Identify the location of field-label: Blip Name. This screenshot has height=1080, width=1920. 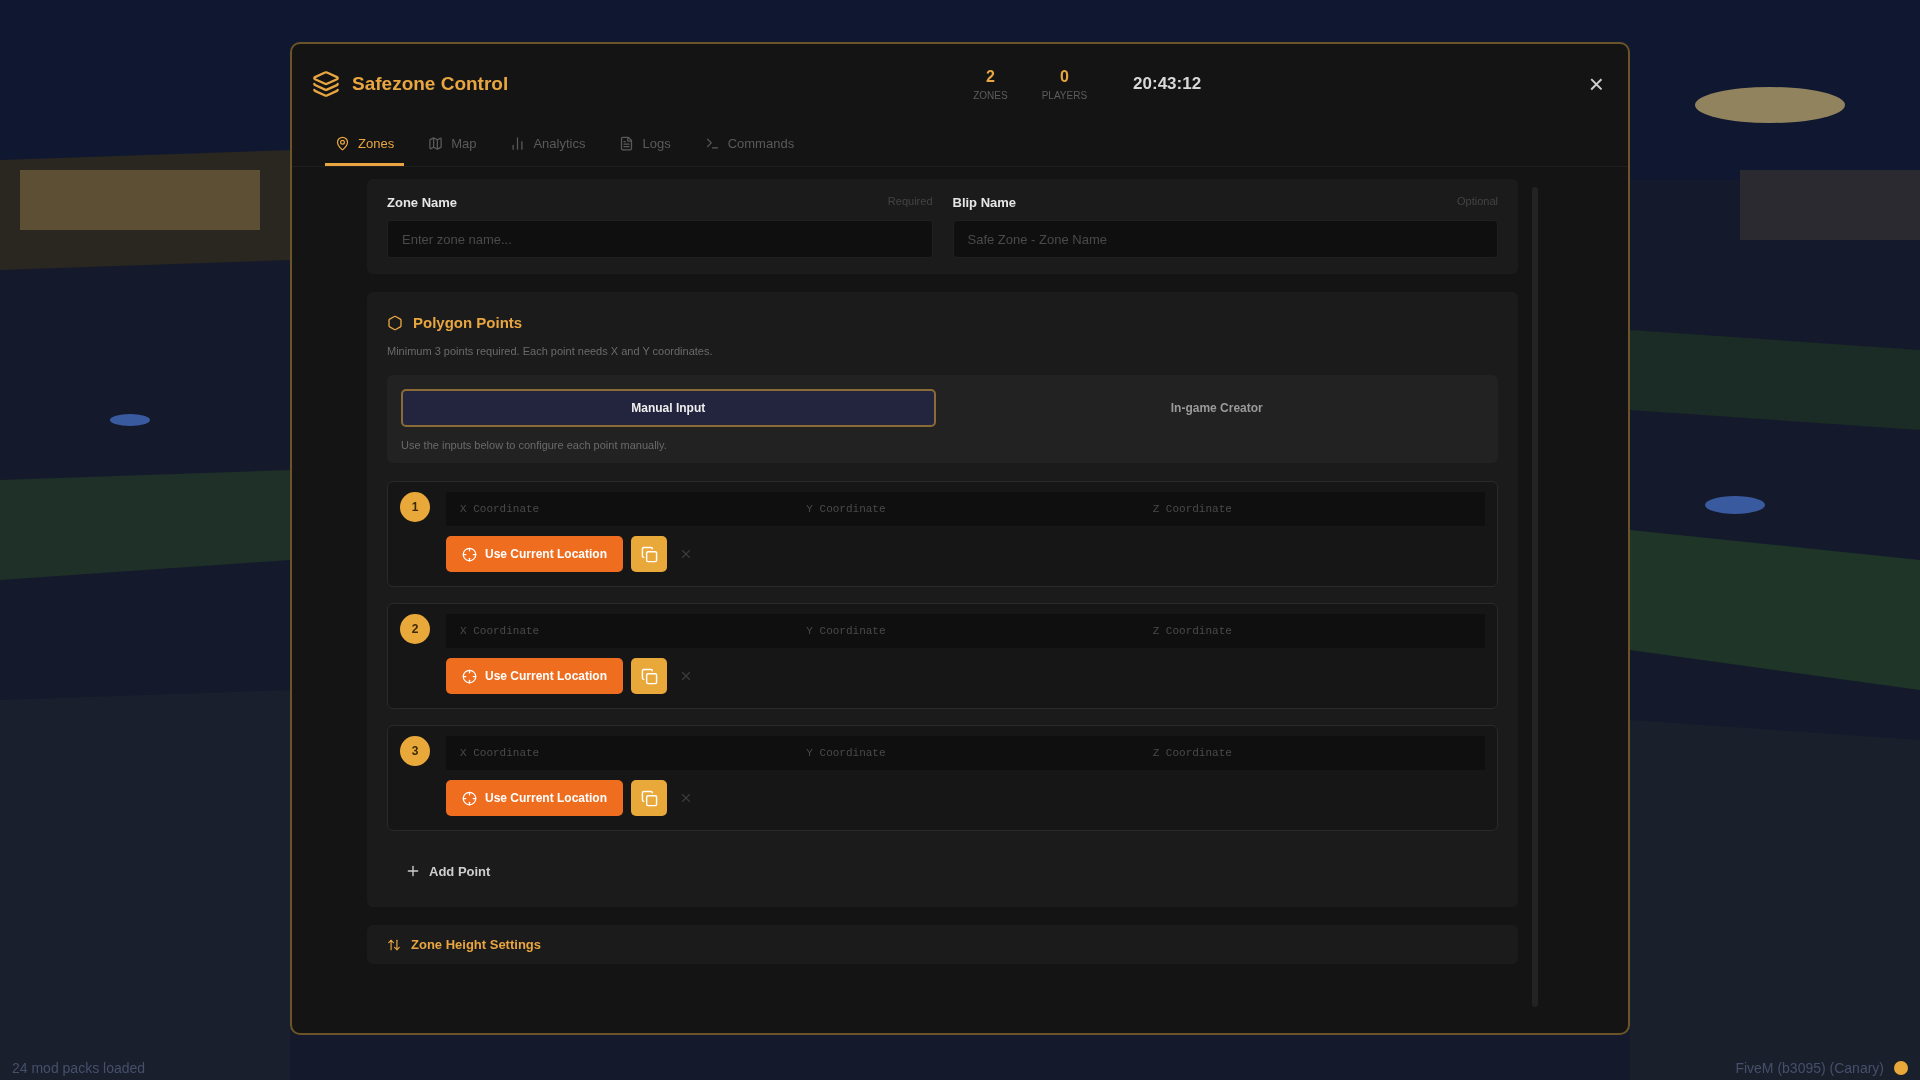
(984, 202).